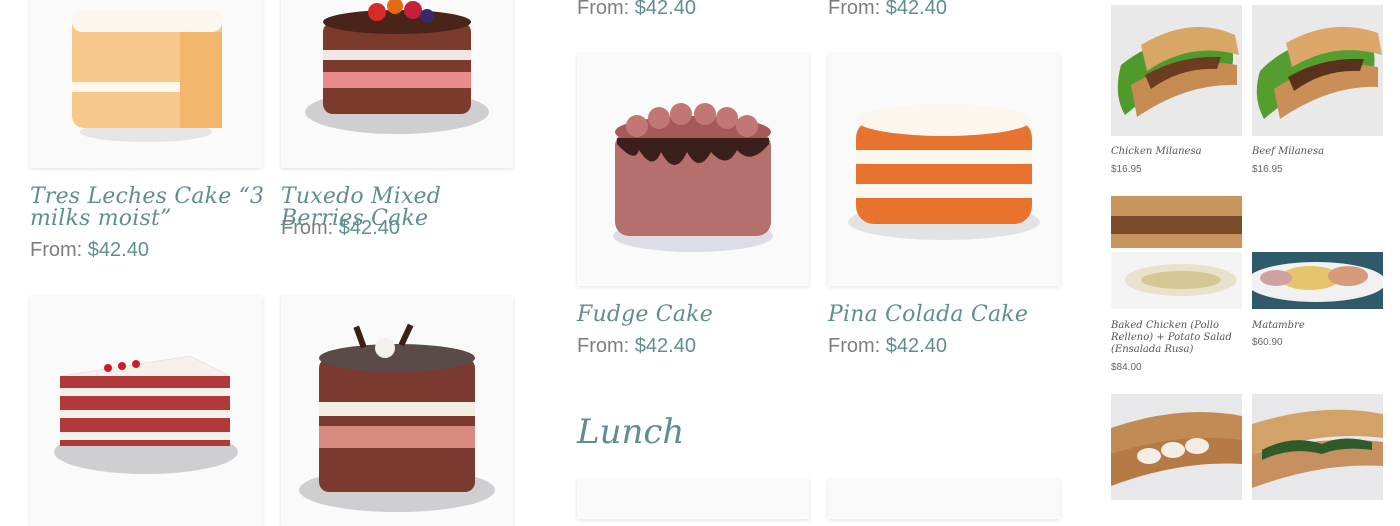  I want to click on red-velvet-cake-image, so click(146, 411).